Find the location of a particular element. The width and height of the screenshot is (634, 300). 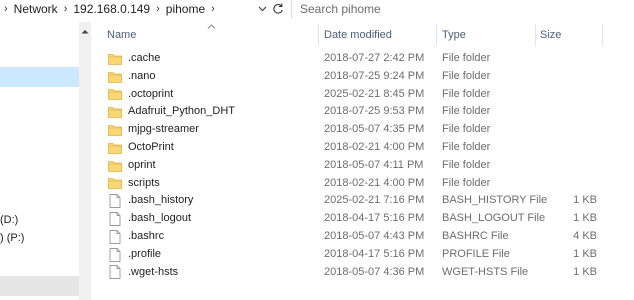

file-row: scripts 2018-02-21 4:00 PM File folder is located at coordinates (362, 184).